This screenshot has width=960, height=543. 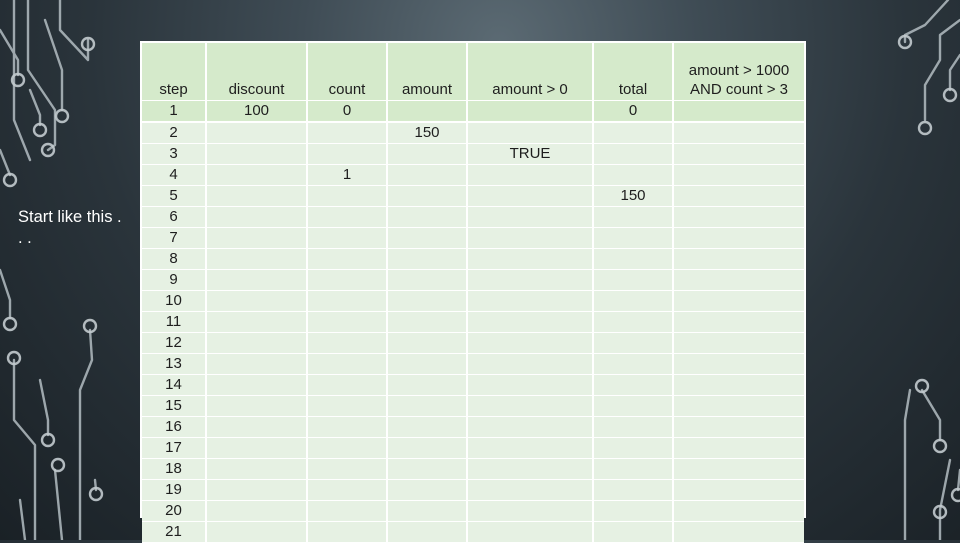 I want to click on cell-step: 3, so click(x=174, y=154).